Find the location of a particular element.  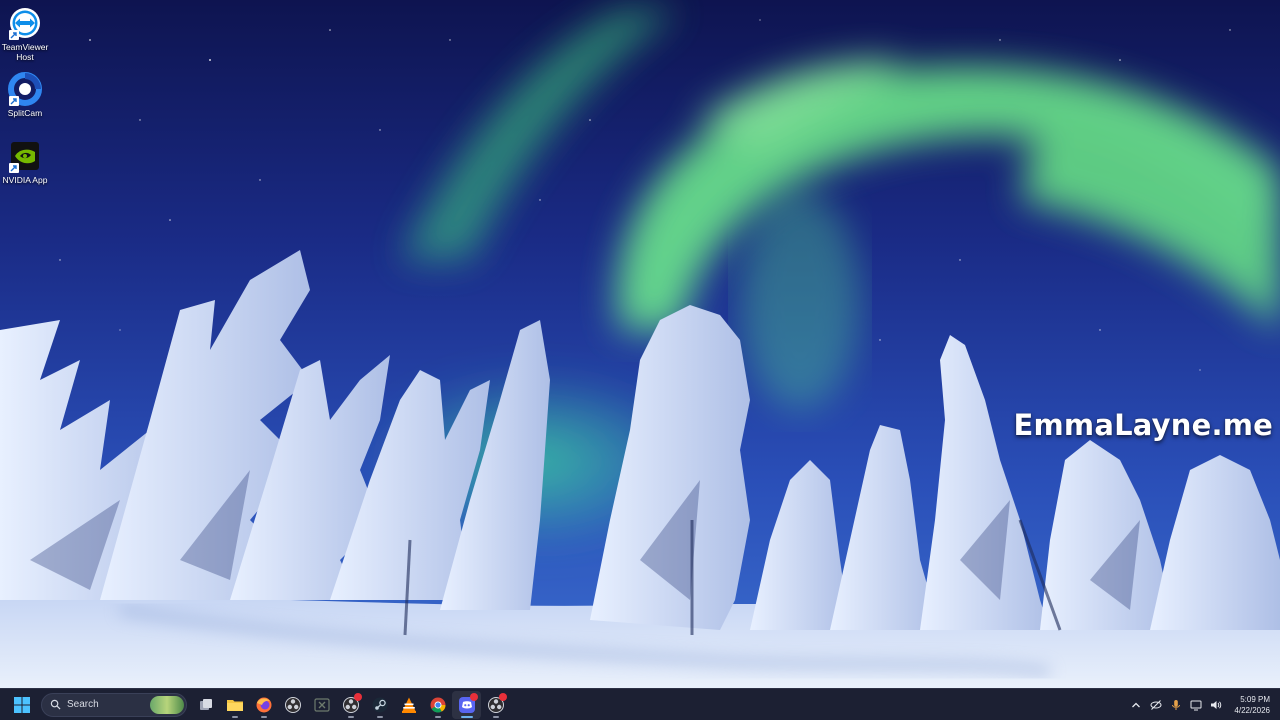

taskbar-task-view is located at coordinates (205, 705).